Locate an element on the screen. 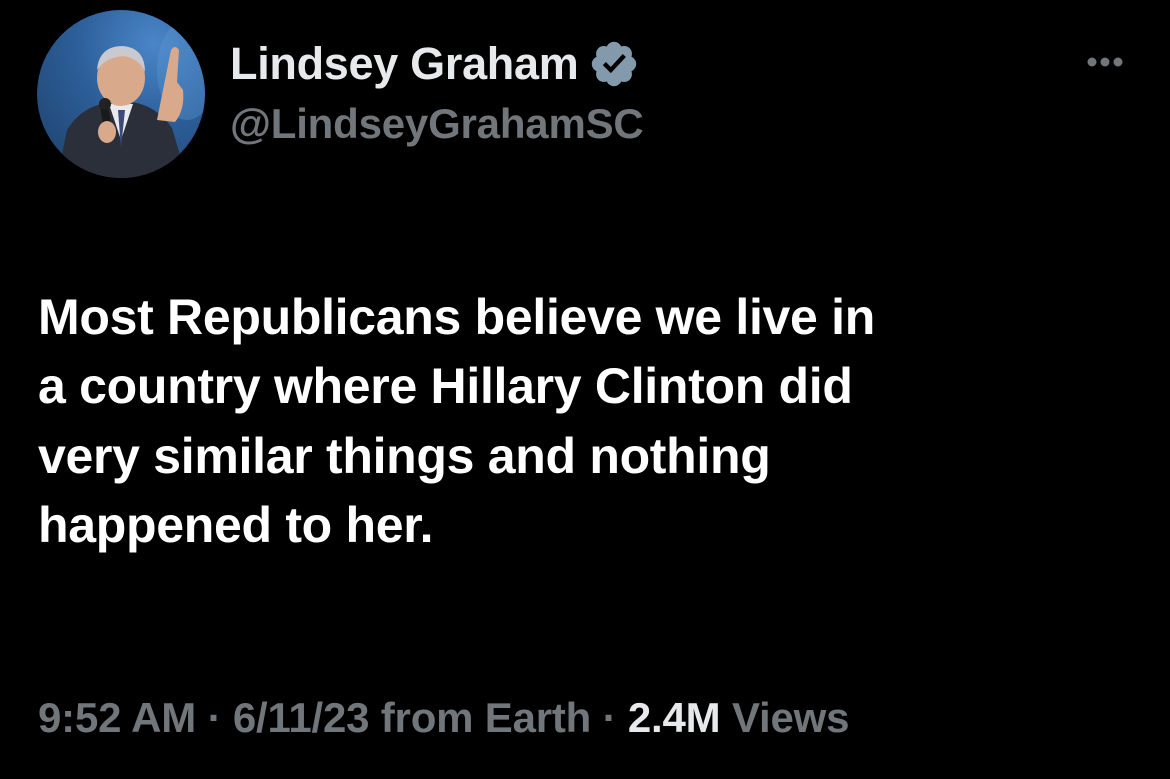  tweet-text-line: very similar things and nothing is located at coordinates (404, 455).